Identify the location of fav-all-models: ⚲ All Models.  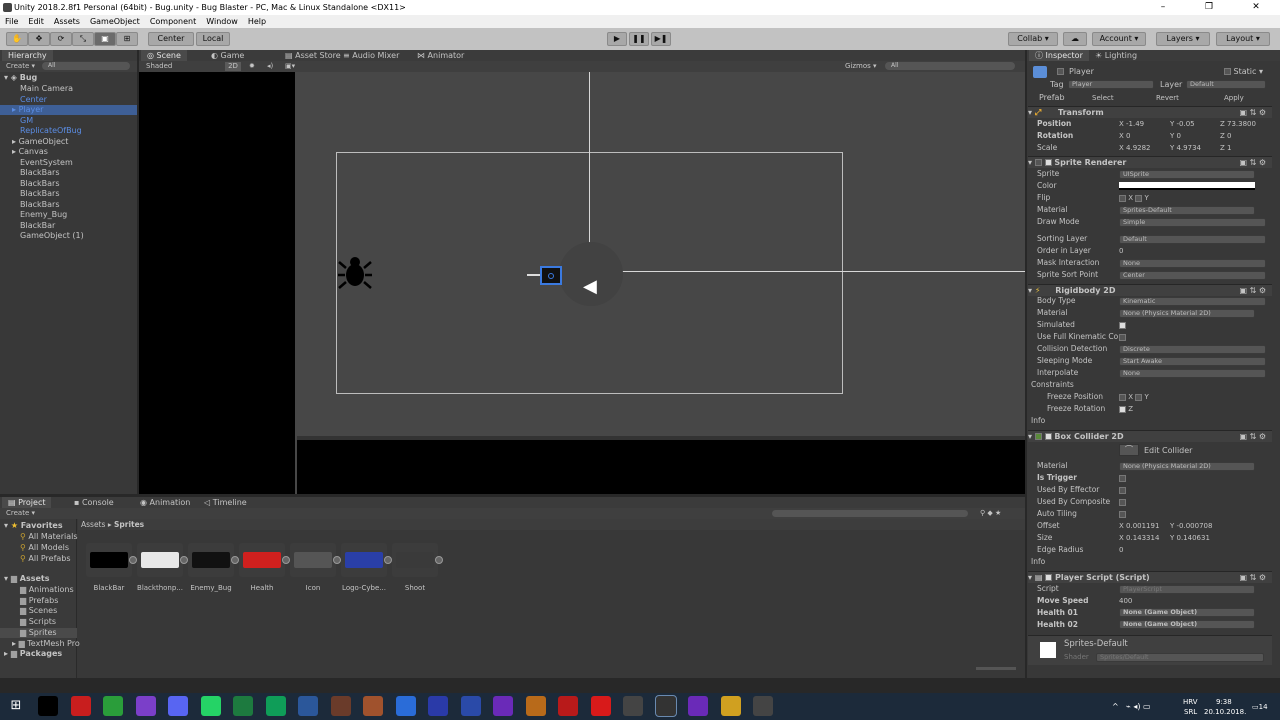
(44, 548).